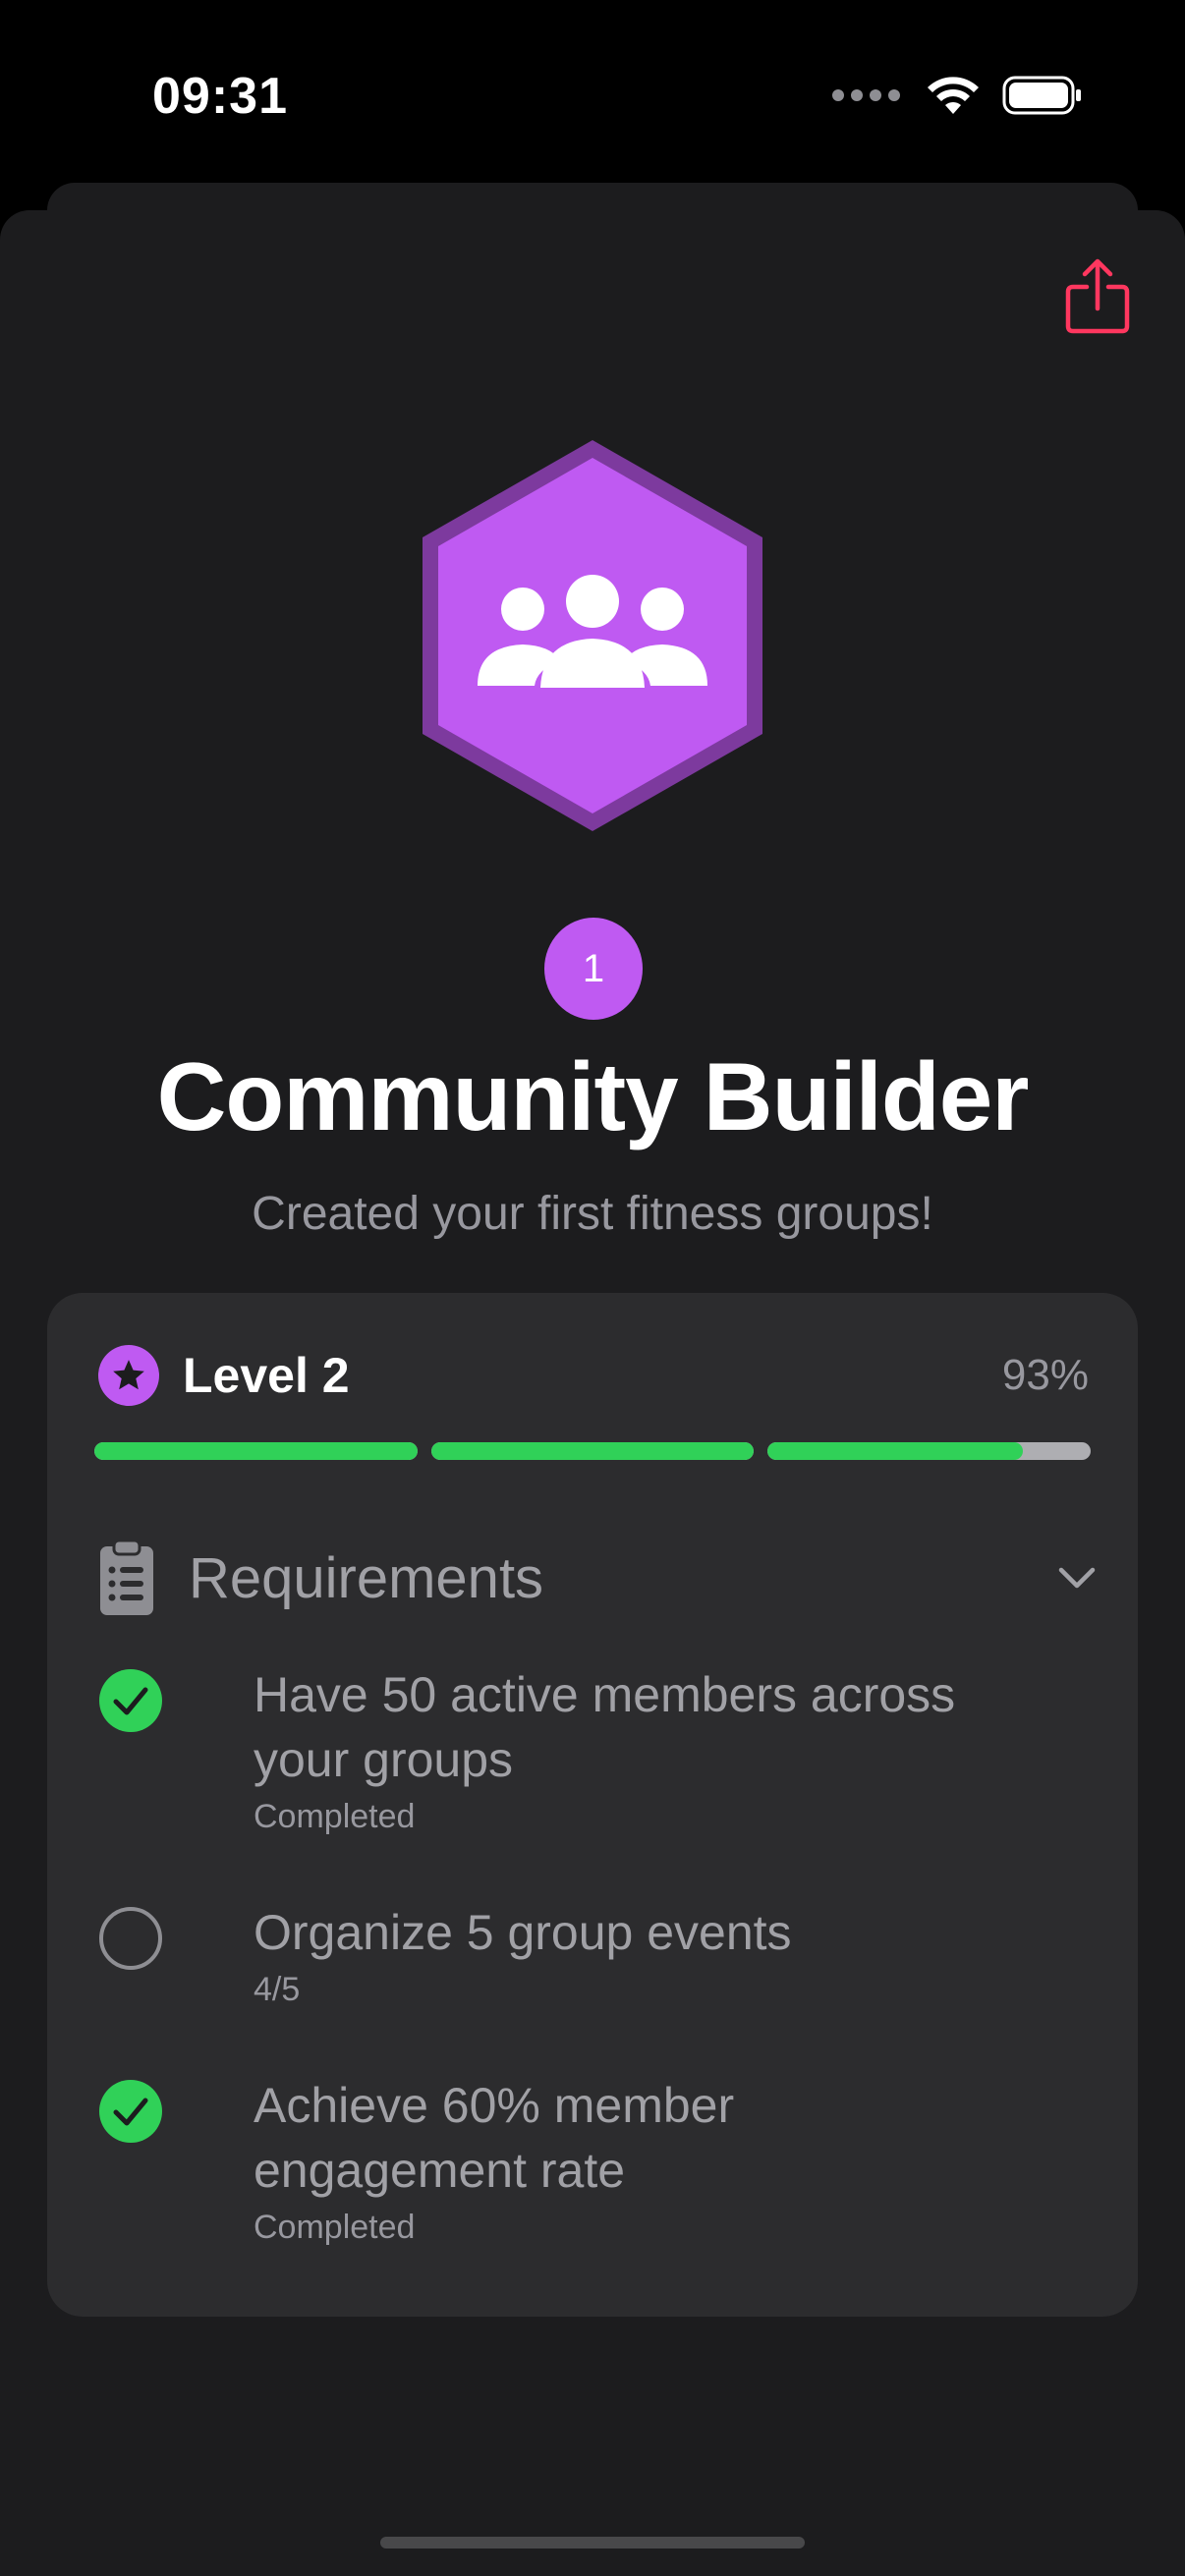 This screenshot has width=1185, height=2576. Describe the element at coordinates (266, 1375) in the screenshot. I see `level-label: Level 2` at that location.